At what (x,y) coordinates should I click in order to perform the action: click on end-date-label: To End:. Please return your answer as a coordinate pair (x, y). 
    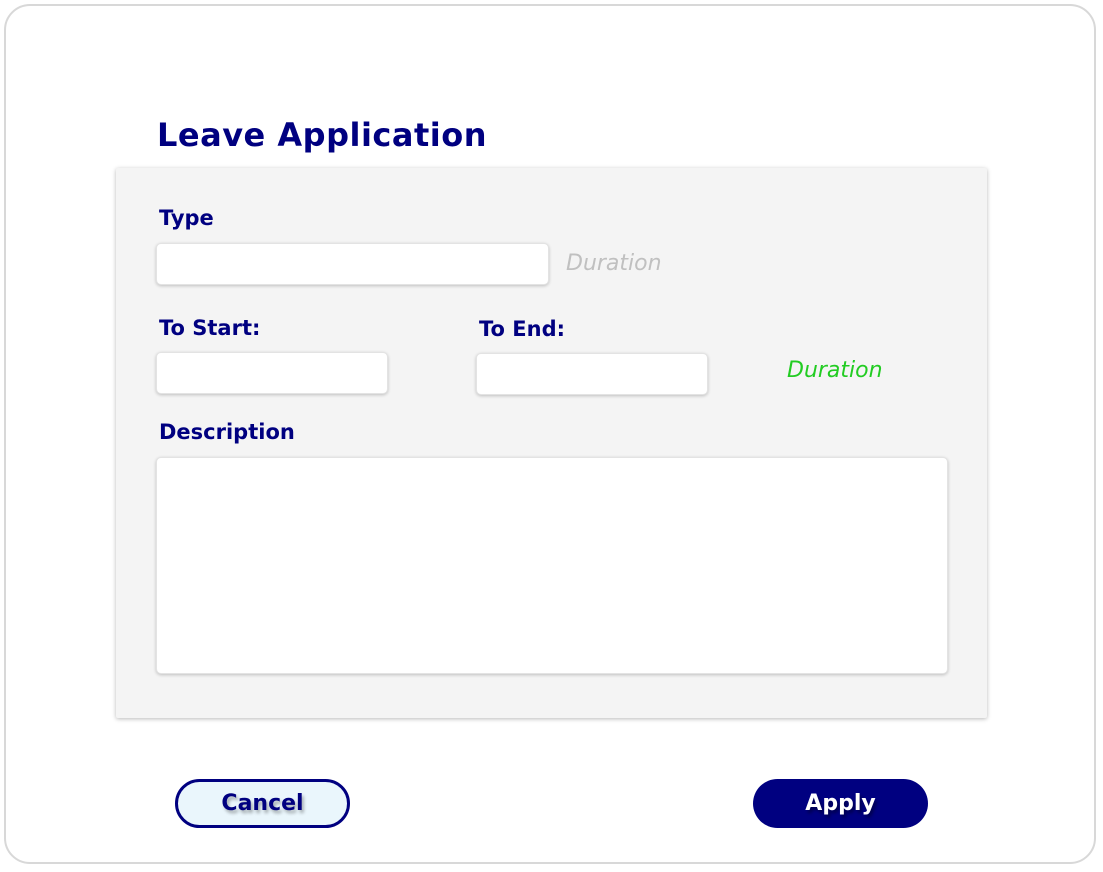
    Looking at the image, I should click on (522, 329).